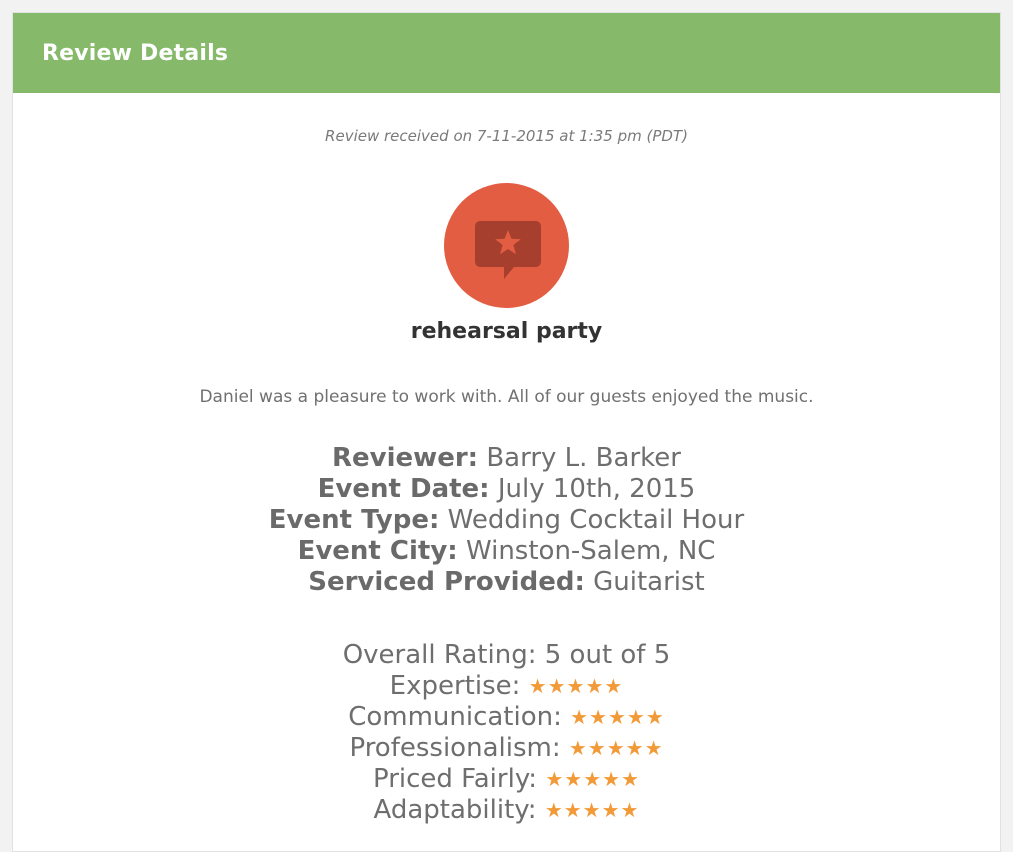  Describe the element at coordinates (403, 489) in the screenshot. I see `detail-label: Event Date:` at that location.